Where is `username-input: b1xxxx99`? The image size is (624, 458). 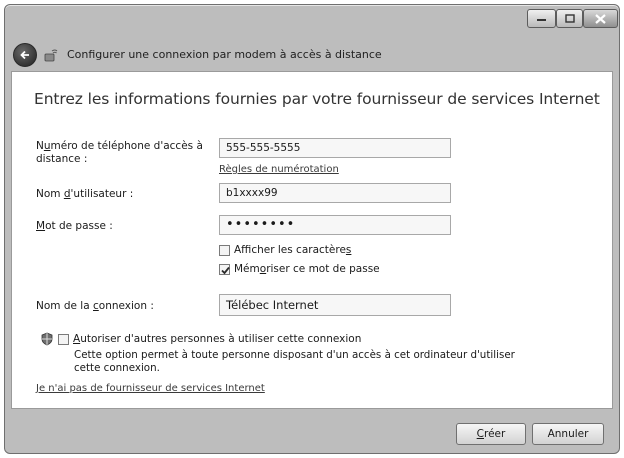 username-input: b1xxxx99 is located at coordinates (335, 193).